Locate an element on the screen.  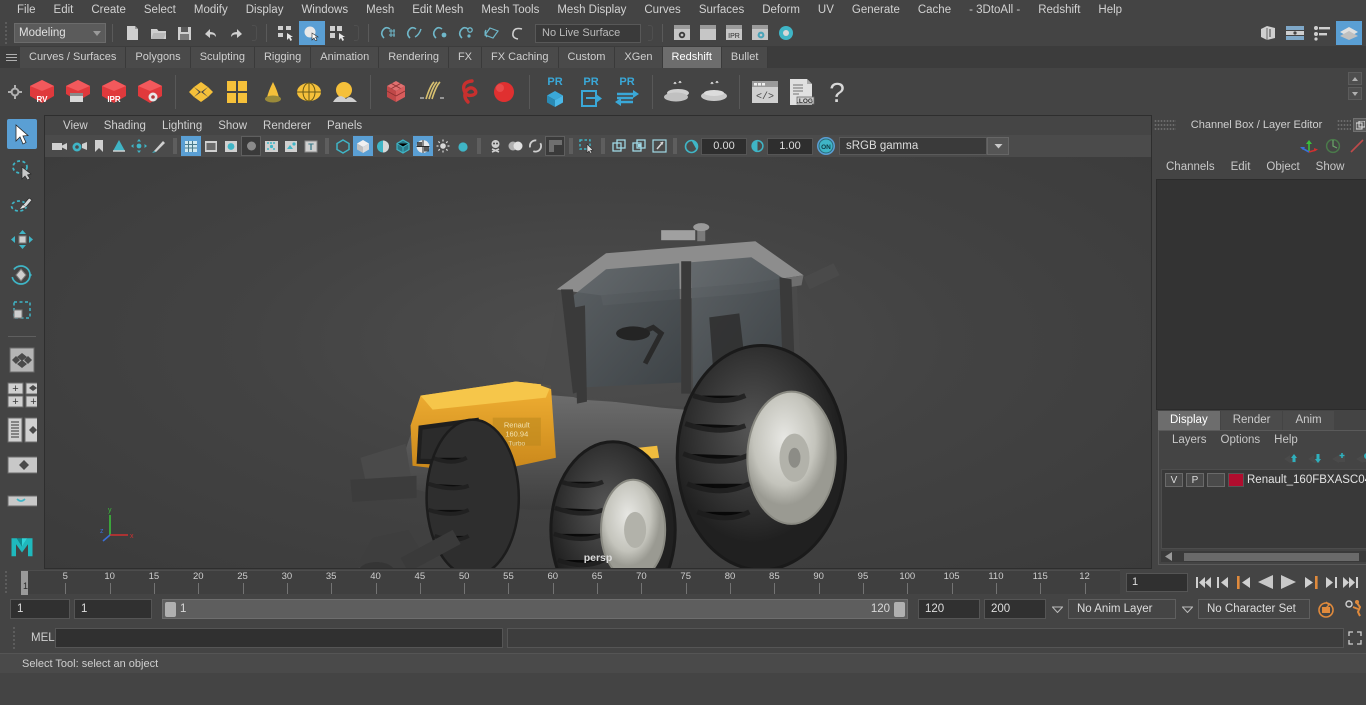
rotate-manipulator-icon is located at coordinates (1333, 146).